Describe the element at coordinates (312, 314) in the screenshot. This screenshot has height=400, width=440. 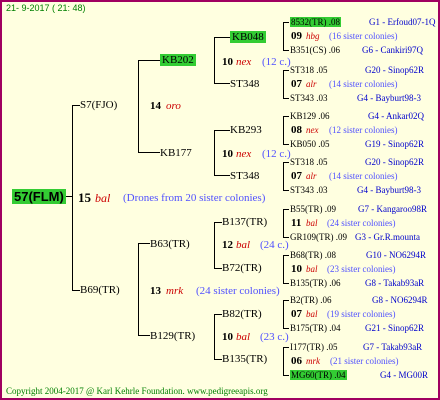
I see `gen5-drone-place-7: bal` at that location.